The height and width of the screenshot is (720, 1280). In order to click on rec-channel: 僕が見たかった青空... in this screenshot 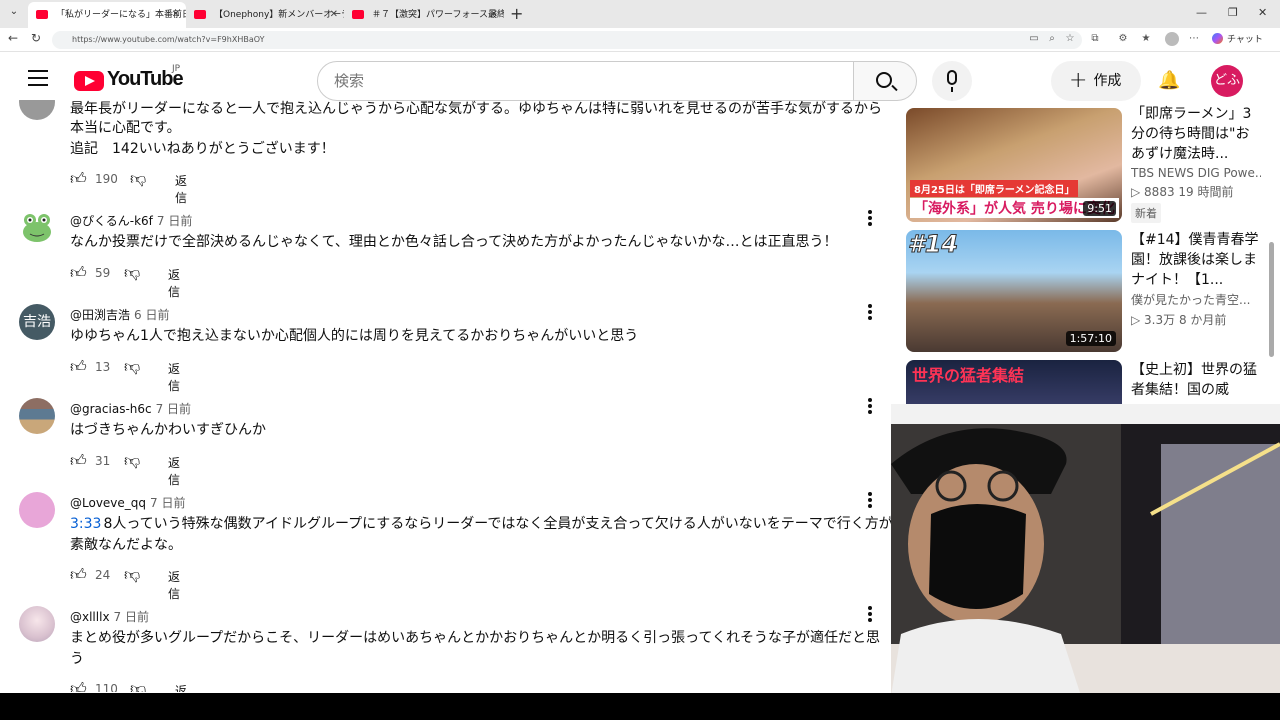, I will do `click(1196, 300)`.